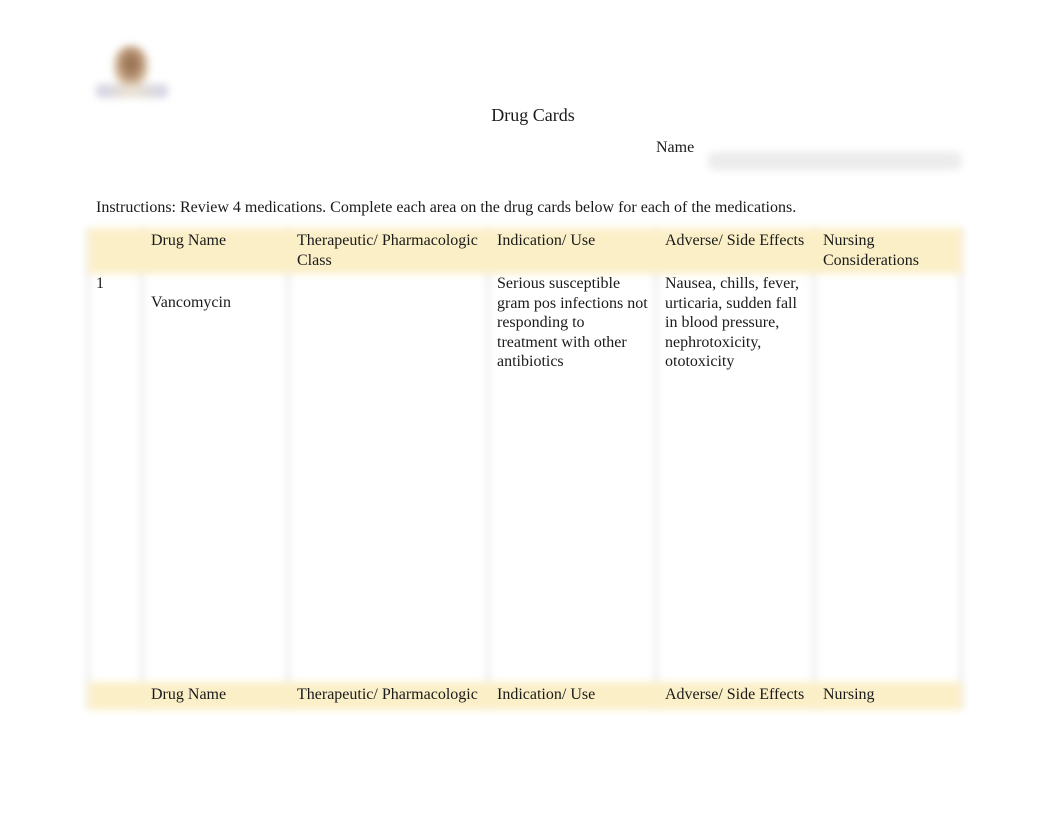 This screenshot has width=1062, height=822. Describe the element at coordinates (115, 478) in the screenshot. I see `row-number-cell: 1` at that location.